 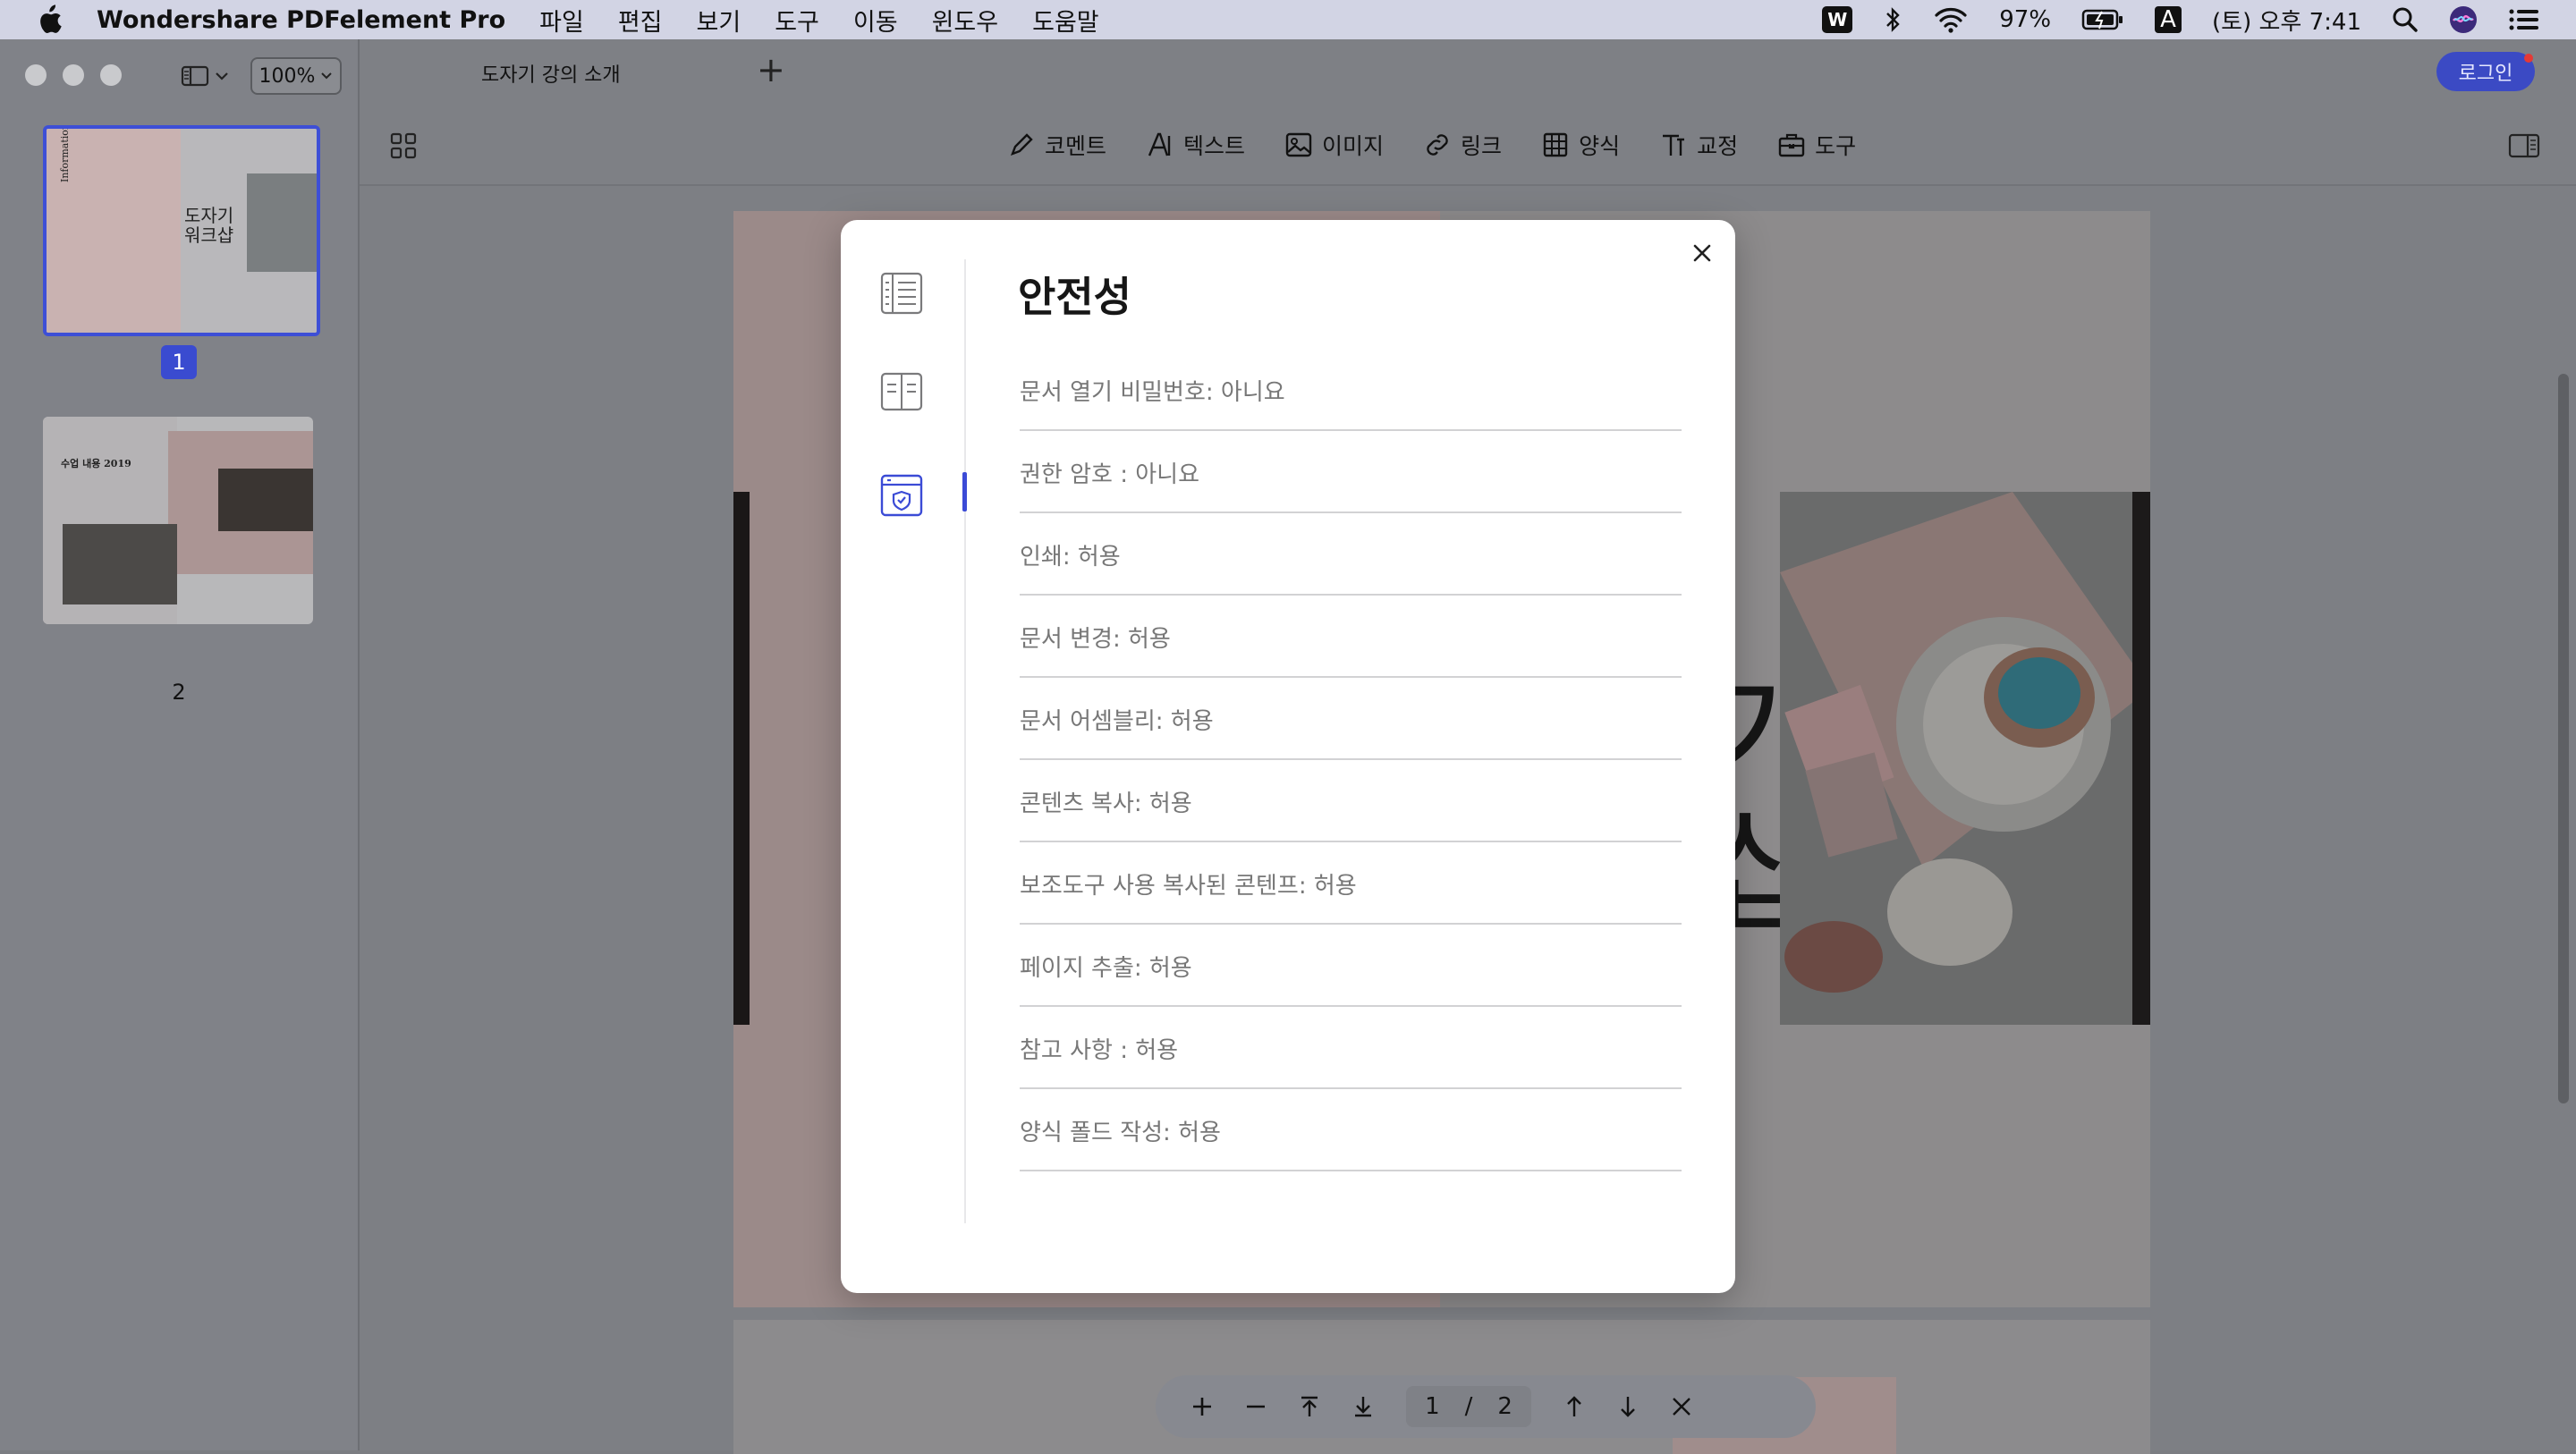 I want to click on zoom-in-icon, so click(x=1202, y=1406).